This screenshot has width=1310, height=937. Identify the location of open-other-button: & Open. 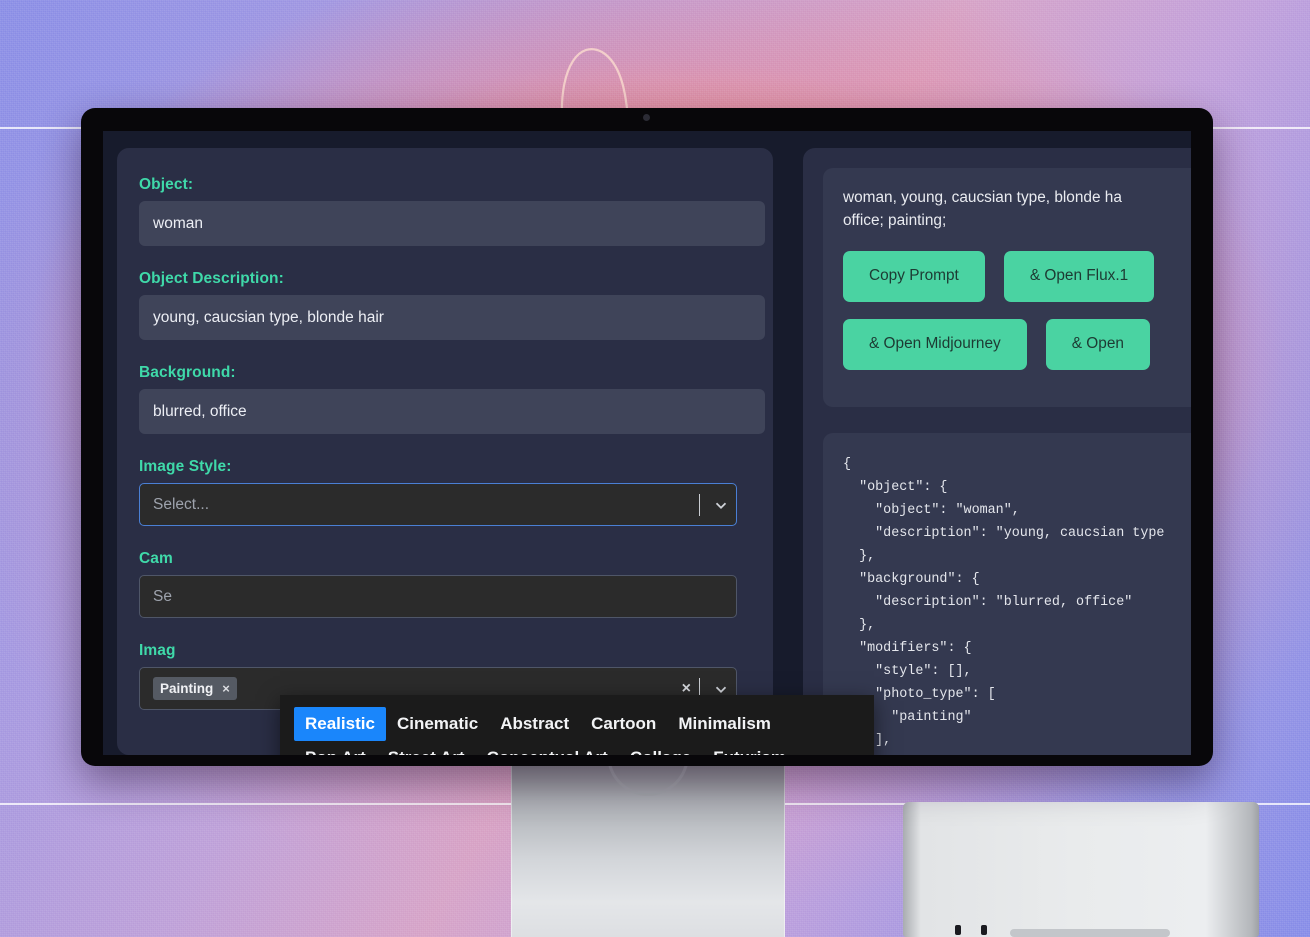
(1097, 344).